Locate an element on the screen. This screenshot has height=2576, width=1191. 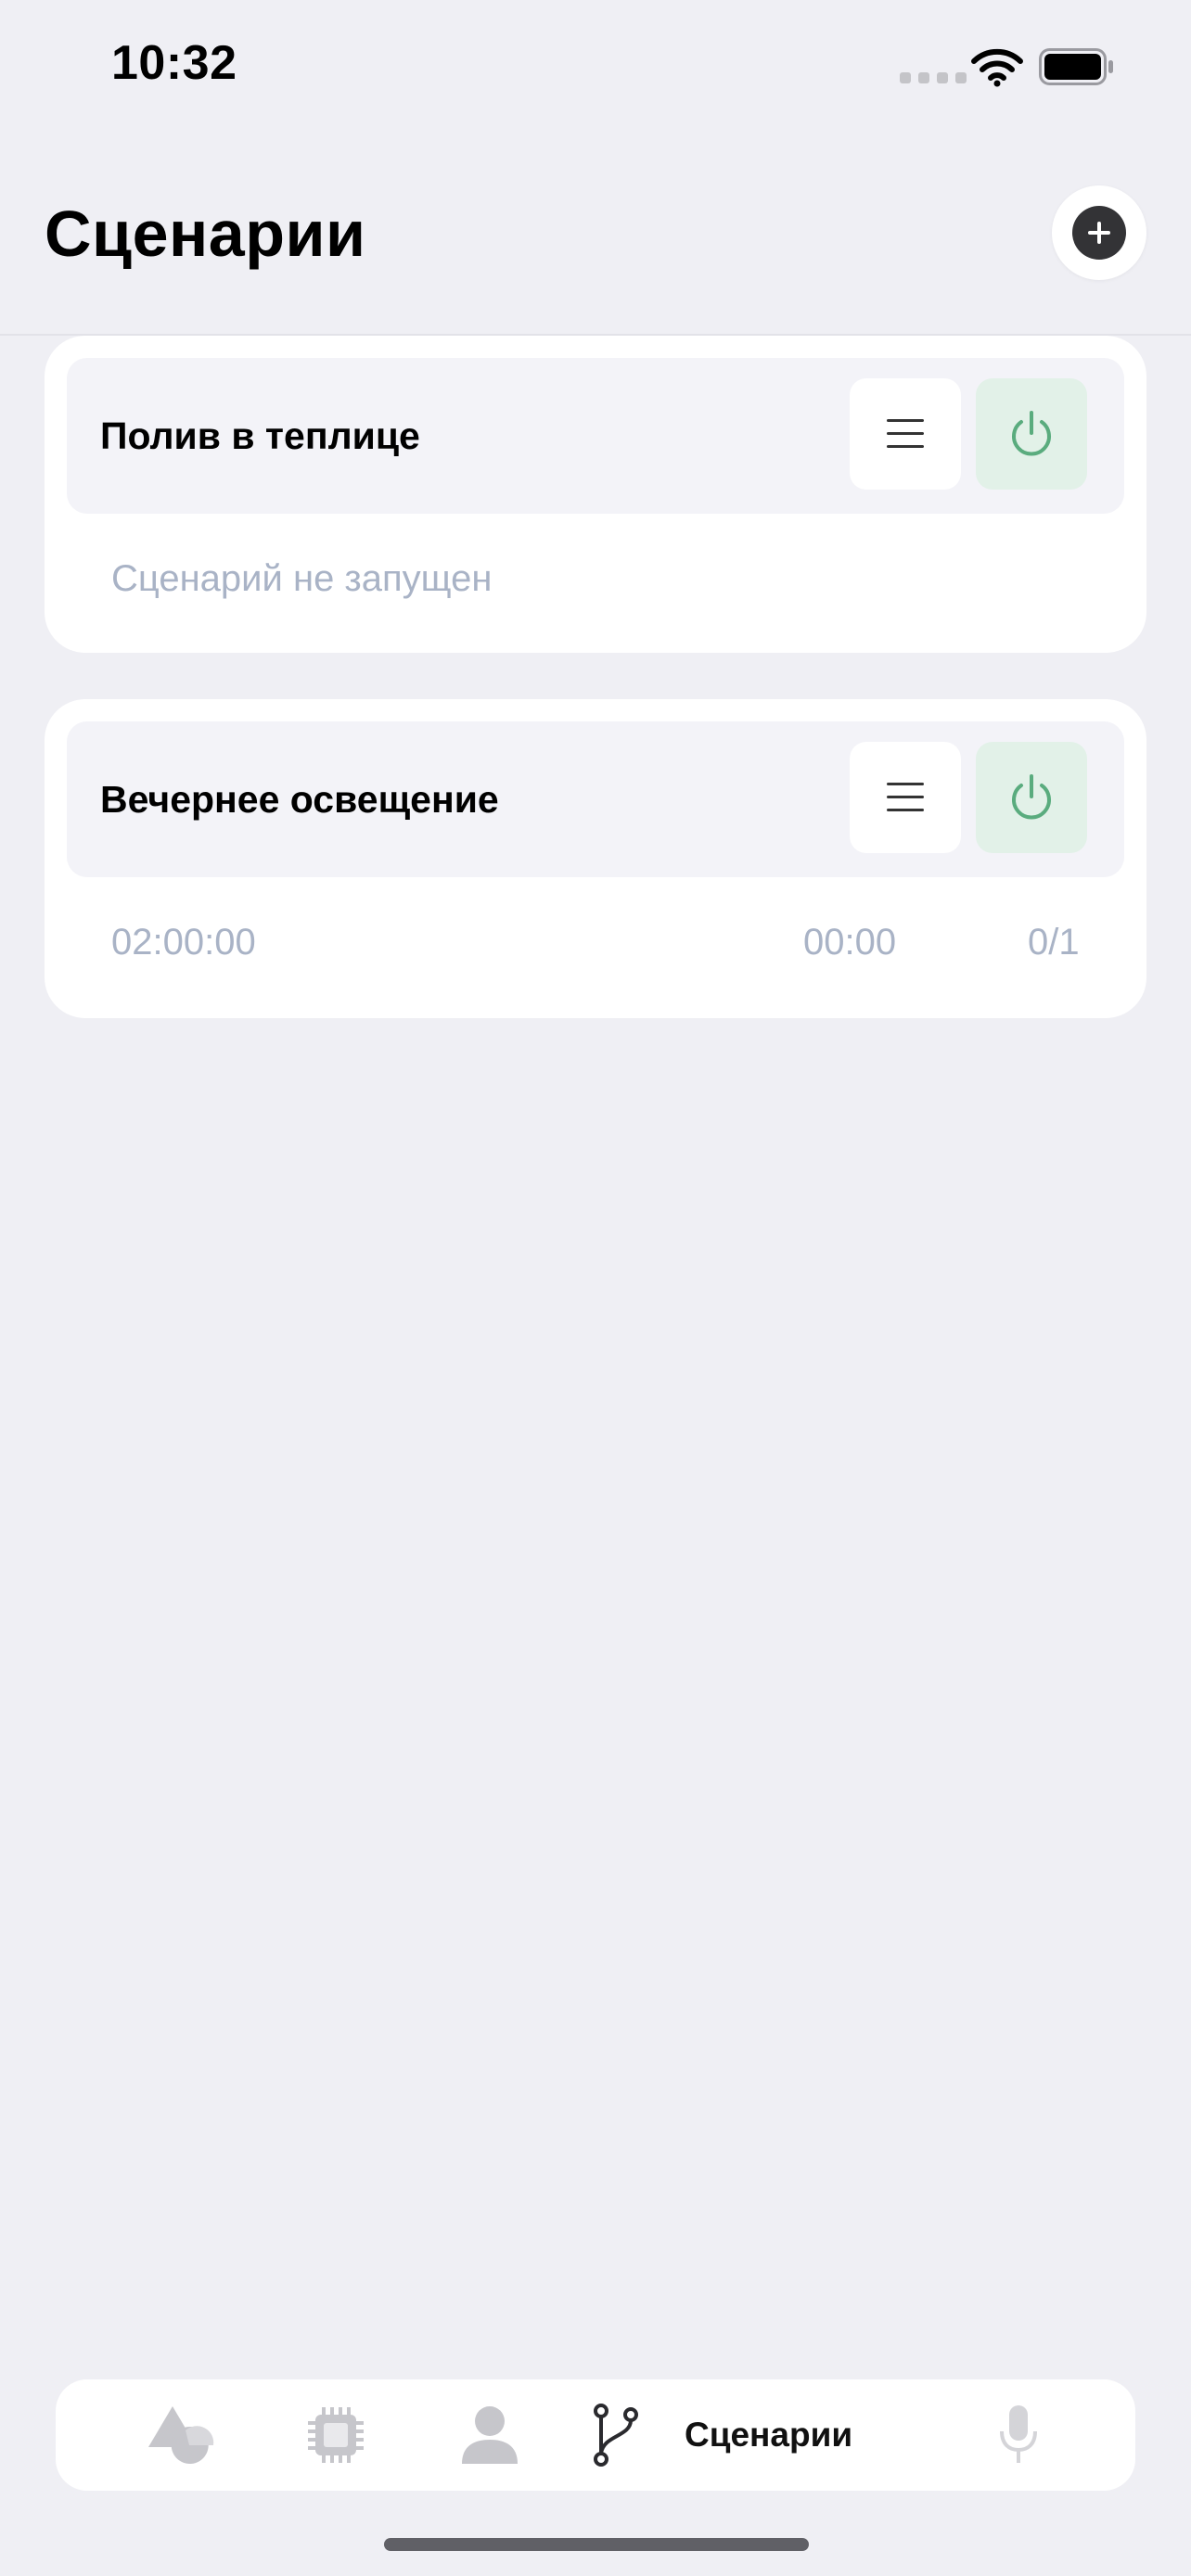
tab-profile is located at coordinates (489, 2435).